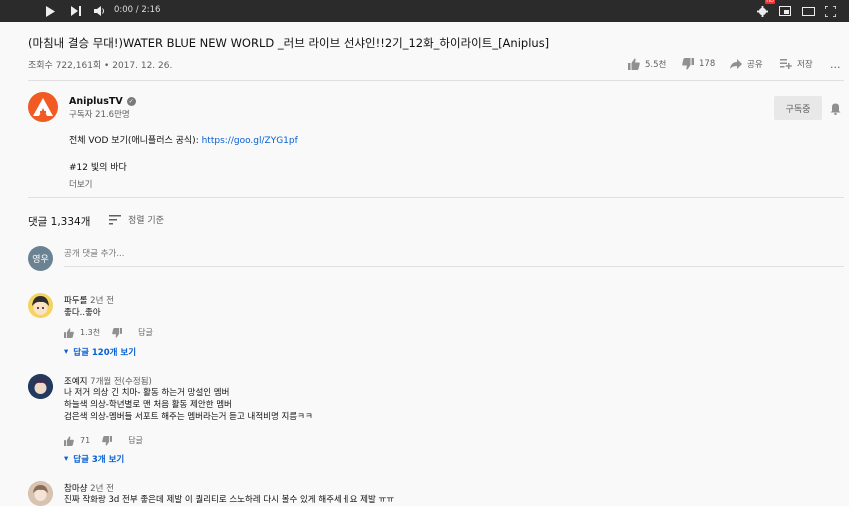 This screenshot has height=506, width=849. I want to click on show-more-button: 더보기, so click(80, 184).